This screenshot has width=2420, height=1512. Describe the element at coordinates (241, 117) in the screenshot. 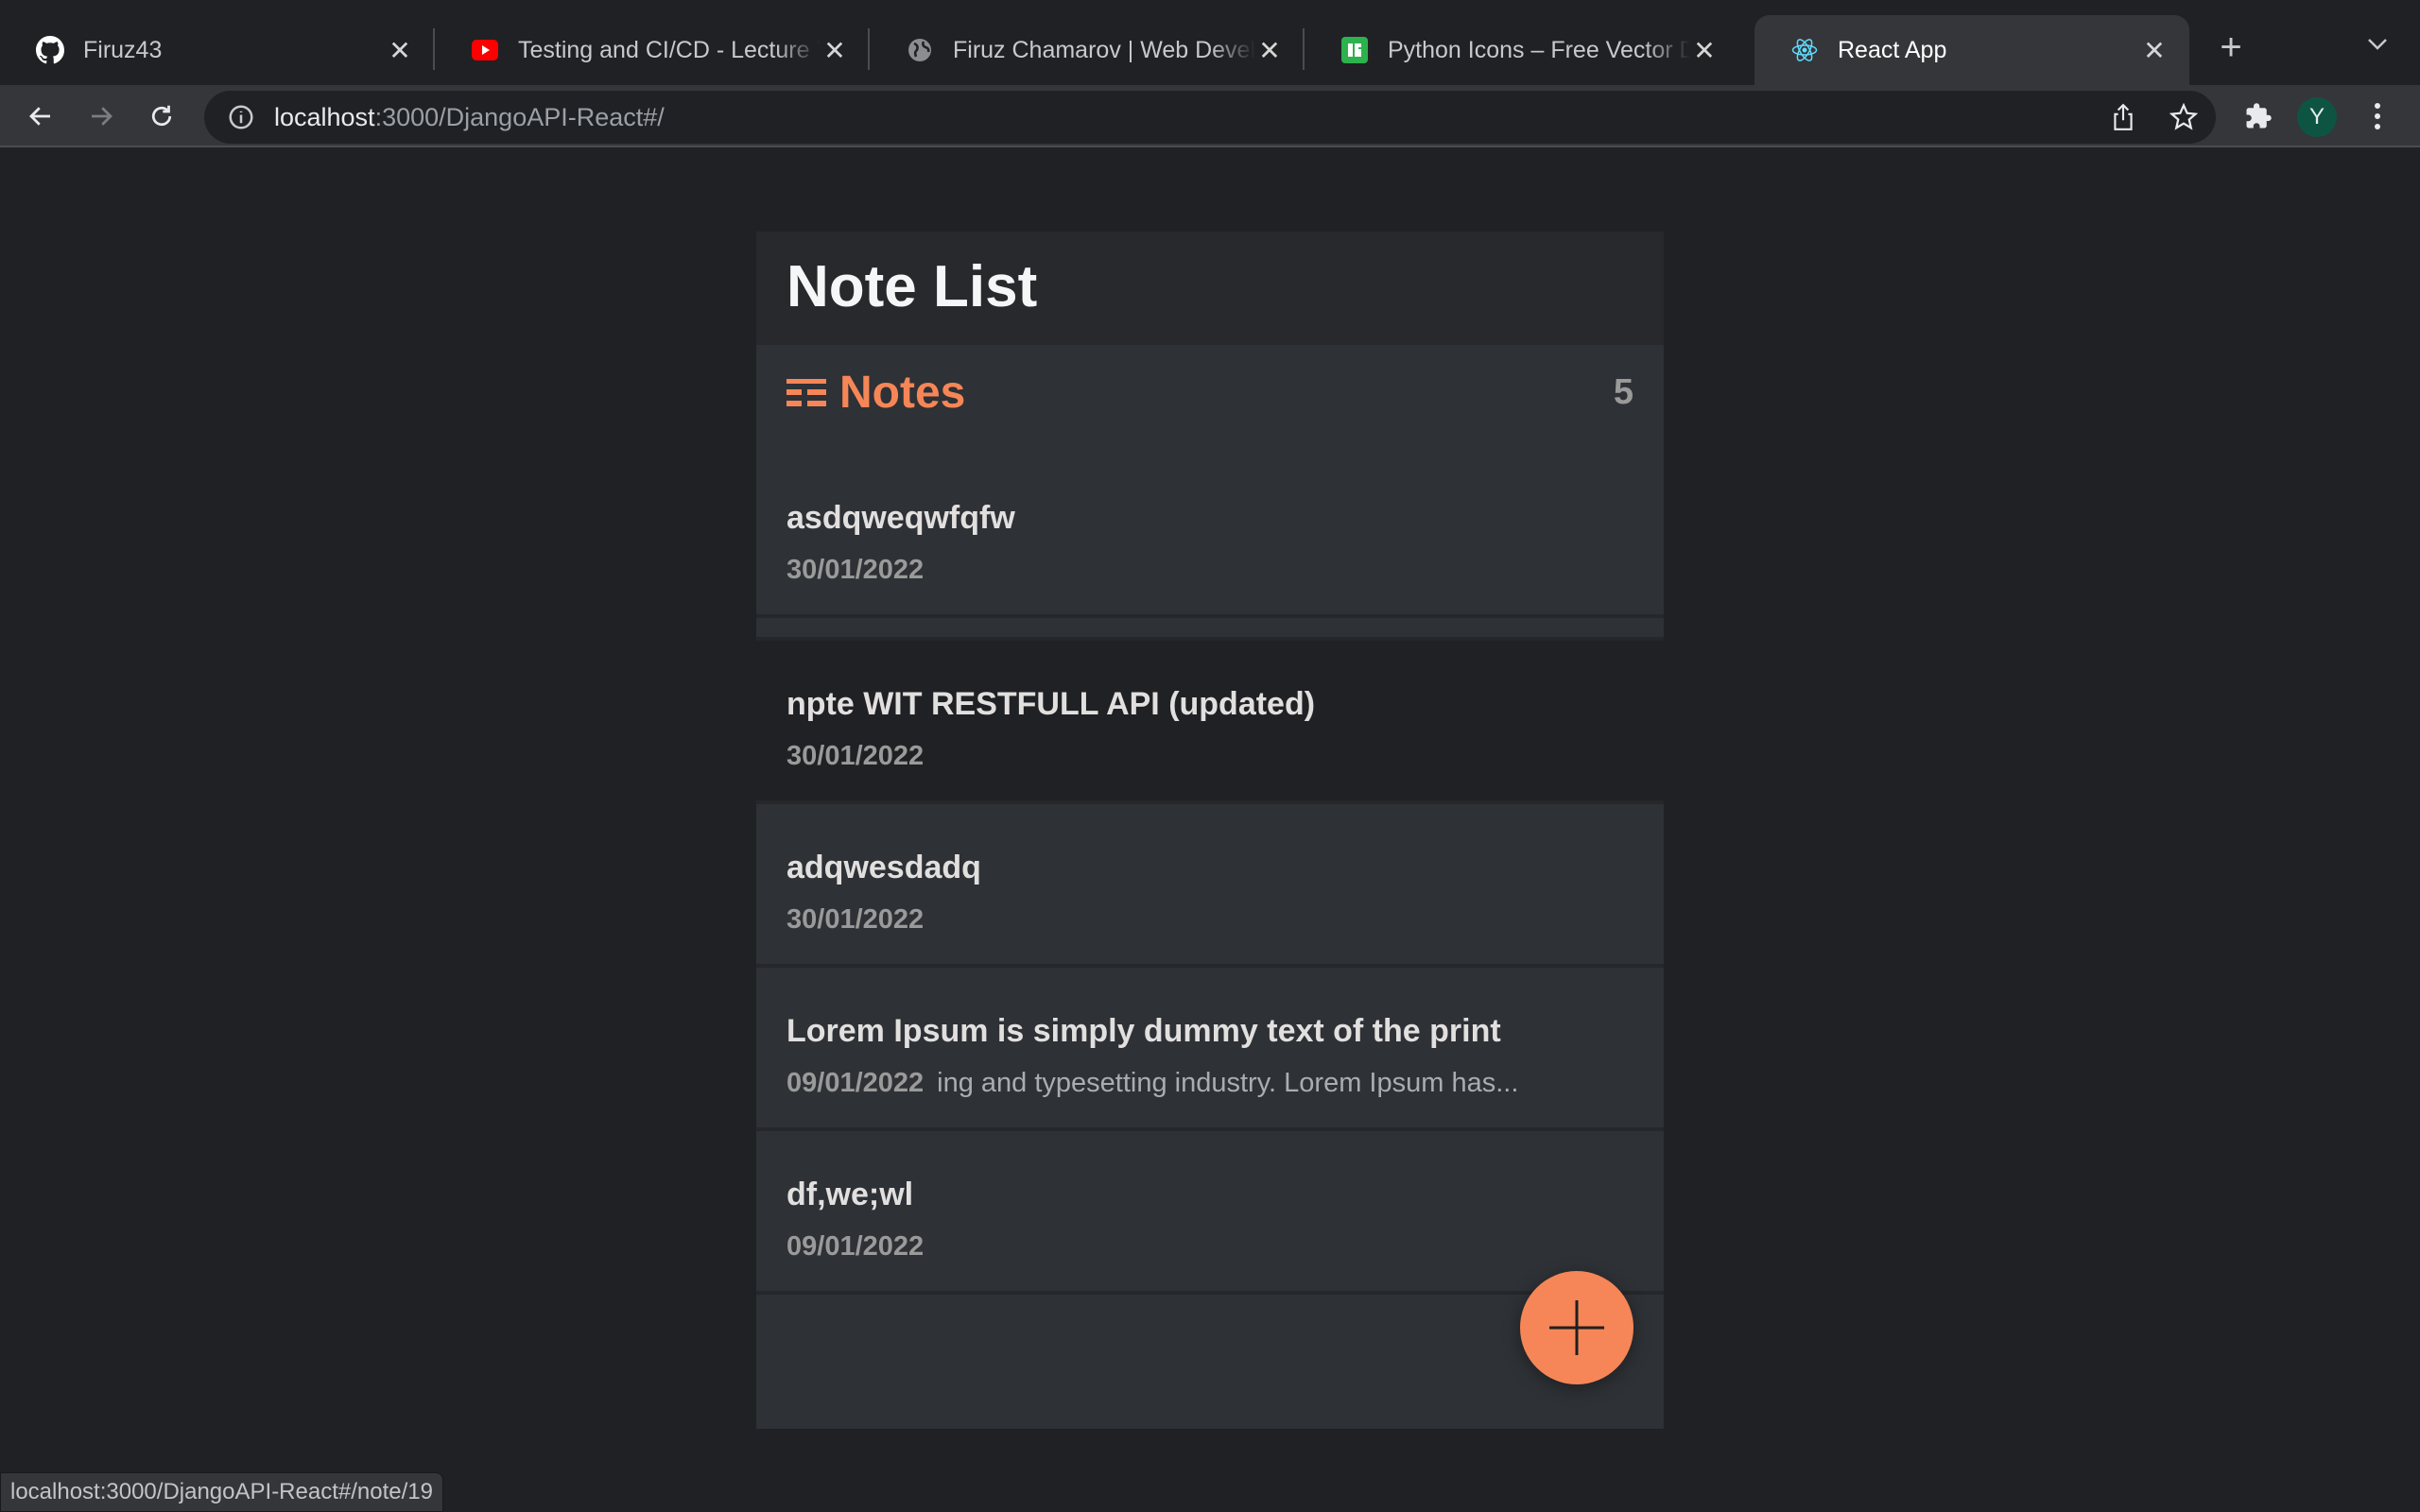

I see `info-icon` at that location.